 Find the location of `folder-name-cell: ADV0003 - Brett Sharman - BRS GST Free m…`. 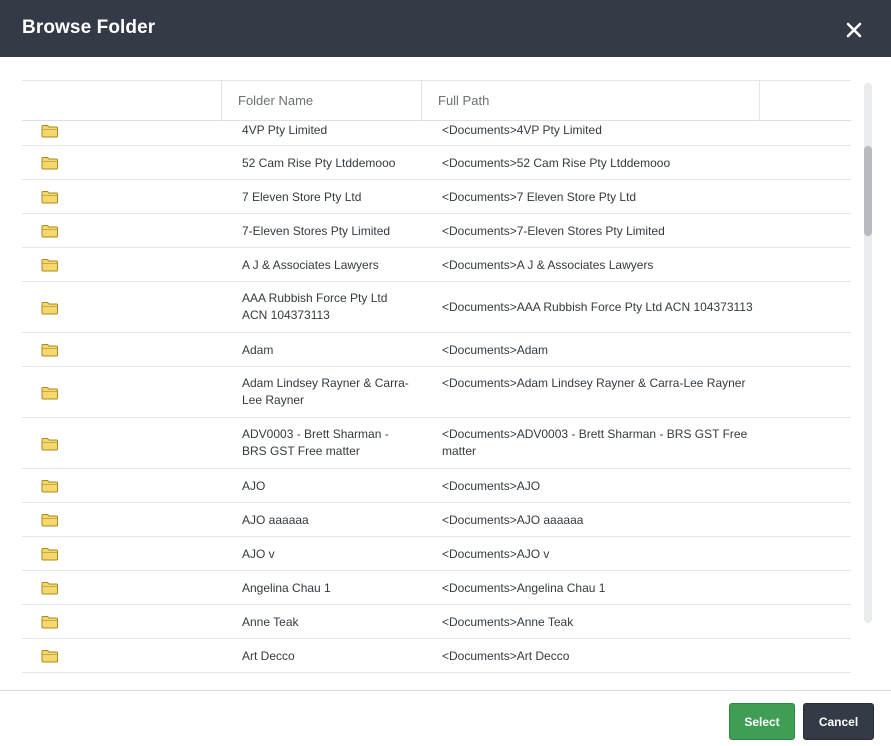

folder-name-cell: ADV0003 - Brett Sharman - BRS GST Free m… is located at coordinates (315, 442).